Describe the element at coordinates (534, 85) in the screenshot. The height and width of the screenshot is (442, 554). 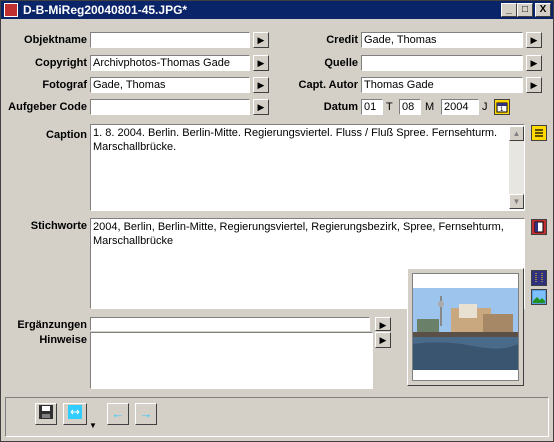
I see `capt-autor-arrow-button: ▶` at that location.